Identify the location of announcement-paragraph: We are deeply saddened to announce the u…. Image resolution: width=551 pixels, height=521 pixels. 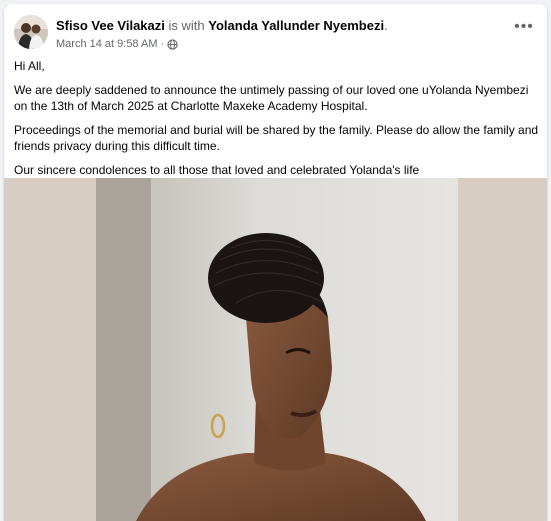
(271, 98).